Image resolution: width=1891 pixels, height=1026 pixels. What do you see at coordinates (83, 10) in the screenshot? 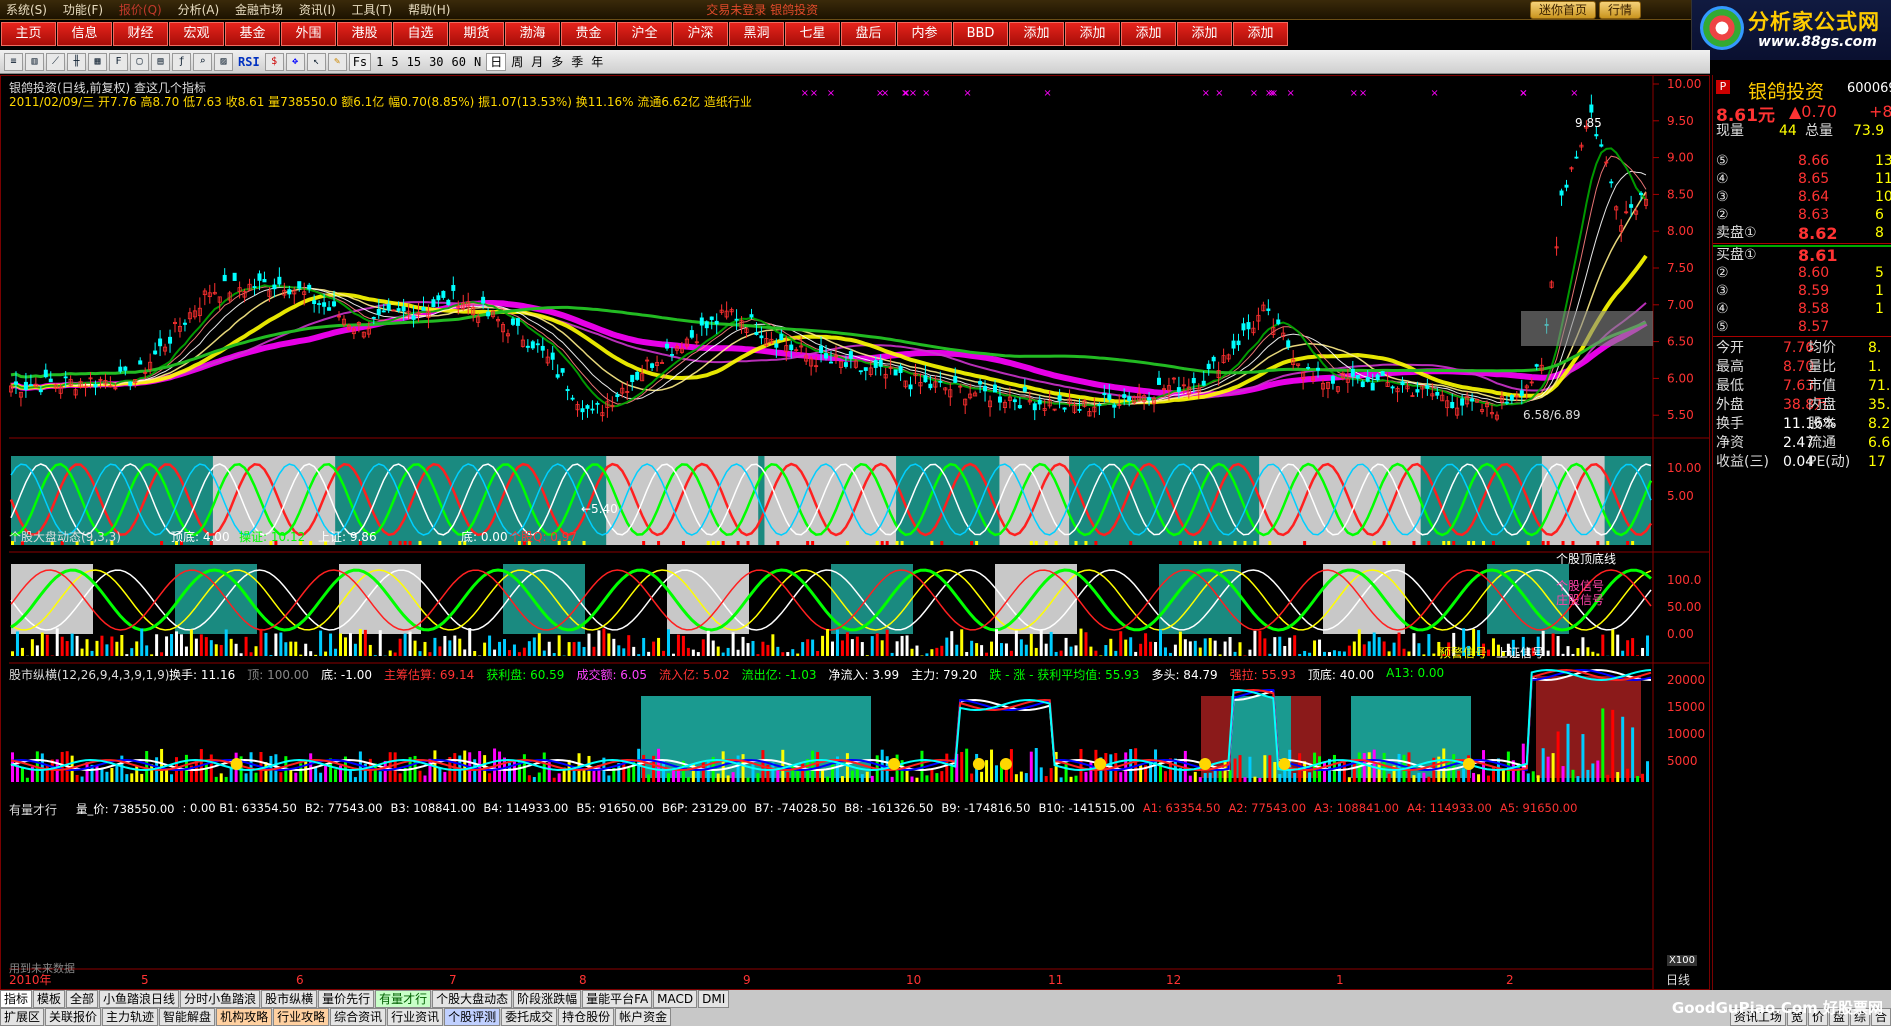
I see `menu-function: 功能(F)` at bounding box center [83, 10].